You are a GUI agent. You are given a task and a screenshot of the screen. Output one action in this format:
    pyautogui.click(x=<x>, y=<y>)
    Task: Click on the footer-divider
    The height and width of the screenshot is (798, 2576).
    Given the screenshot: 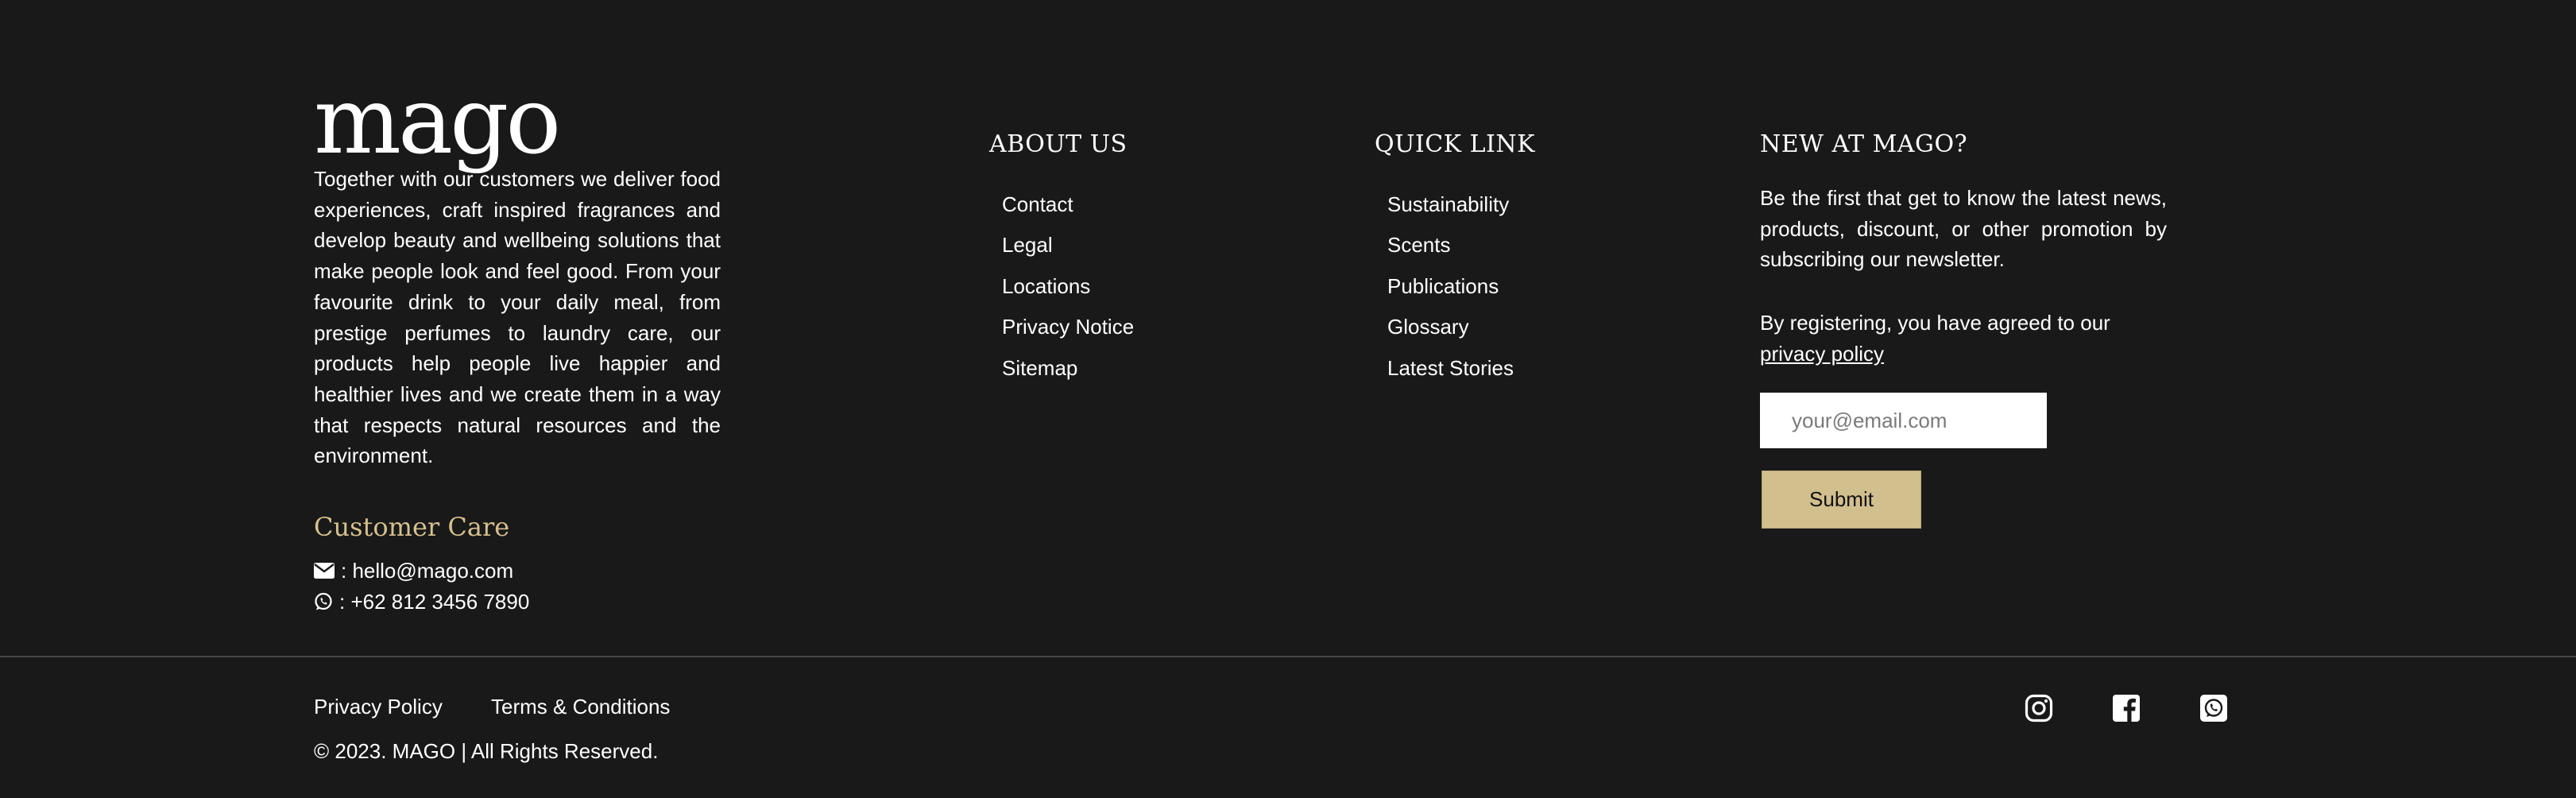 What is the action you would take?
    pyautogui.click(x=1288, y=656)
    